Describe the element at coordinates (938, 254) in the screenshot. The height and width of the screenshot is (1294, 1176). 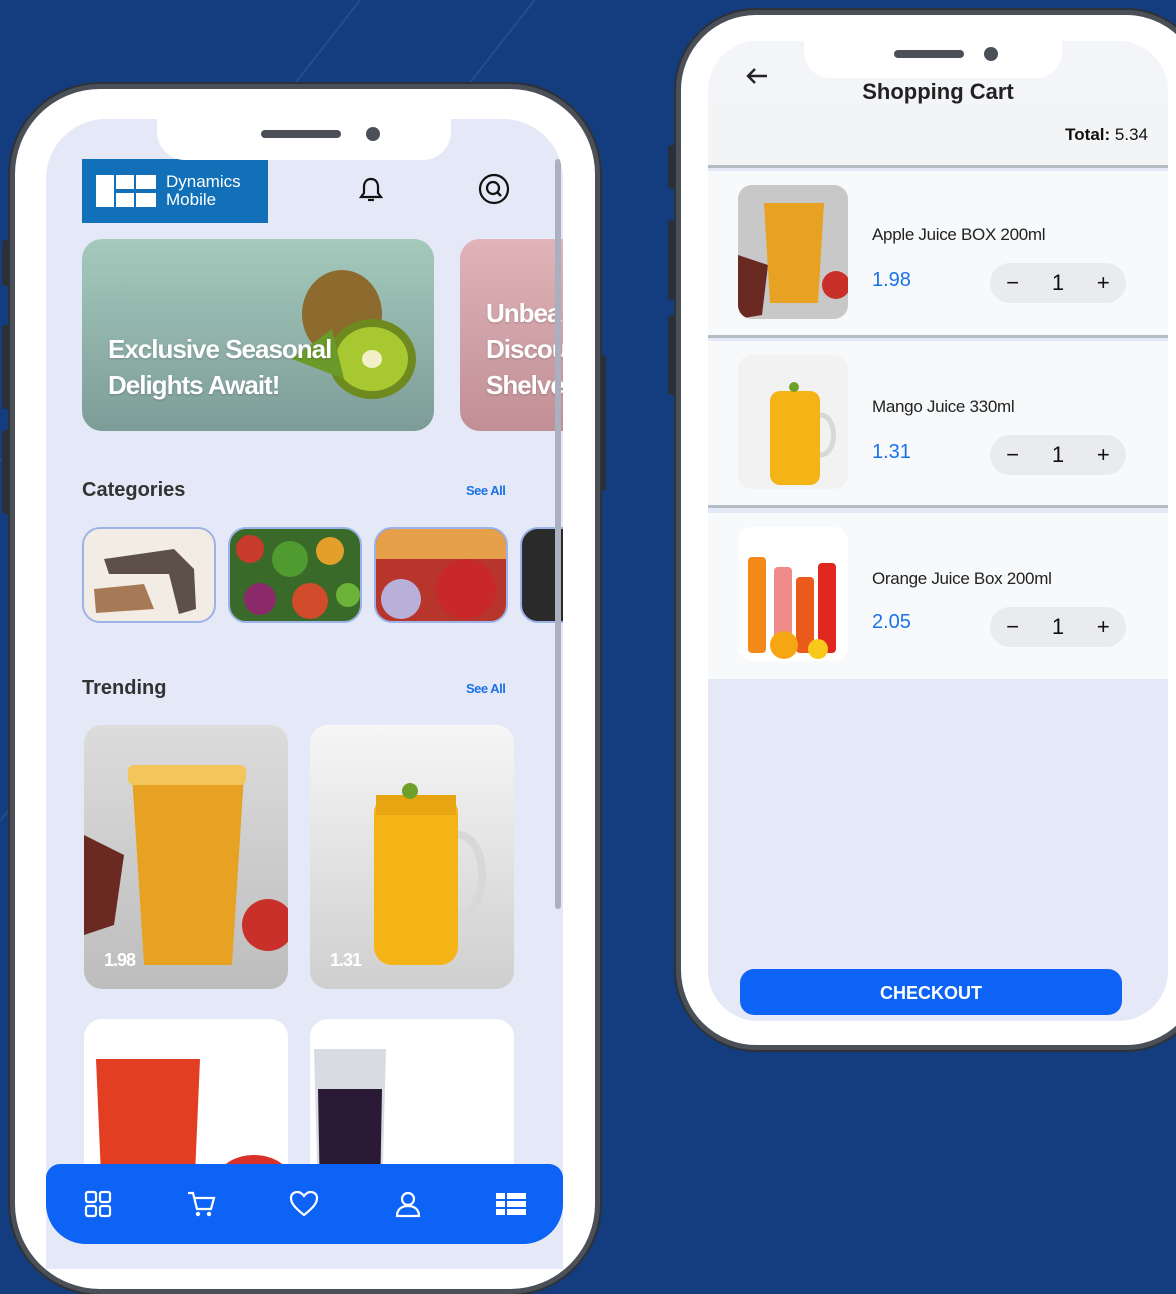
I see `cart-item: Apple Juice BOX 200ml 1.98 − 1 +` at that location.